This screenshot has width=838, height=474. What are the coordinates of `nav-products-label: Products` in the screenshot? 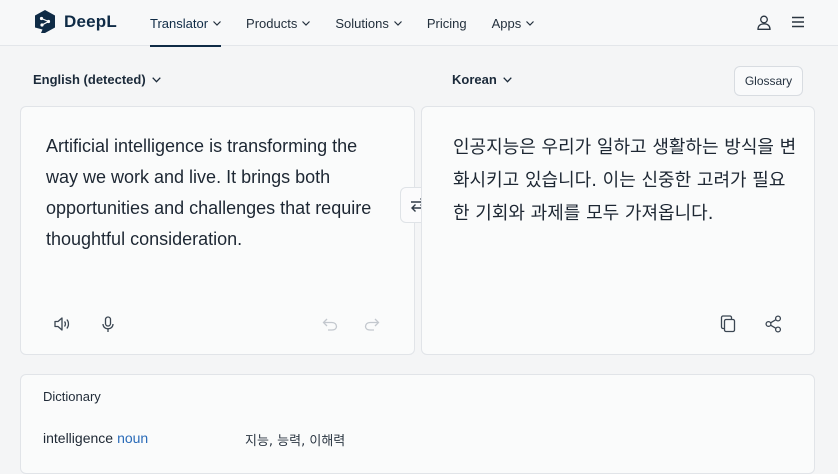 It's located at (272, 23).